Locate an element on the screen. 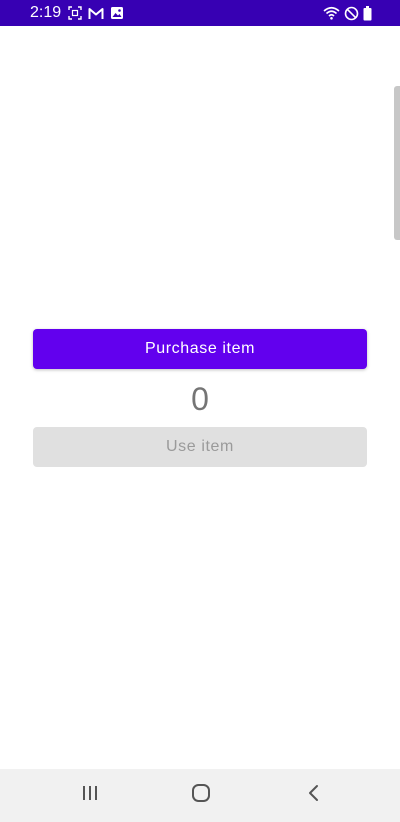 The height and width of the screenshot is (822, 400). notification-icons is located at coordinates (96, 13).